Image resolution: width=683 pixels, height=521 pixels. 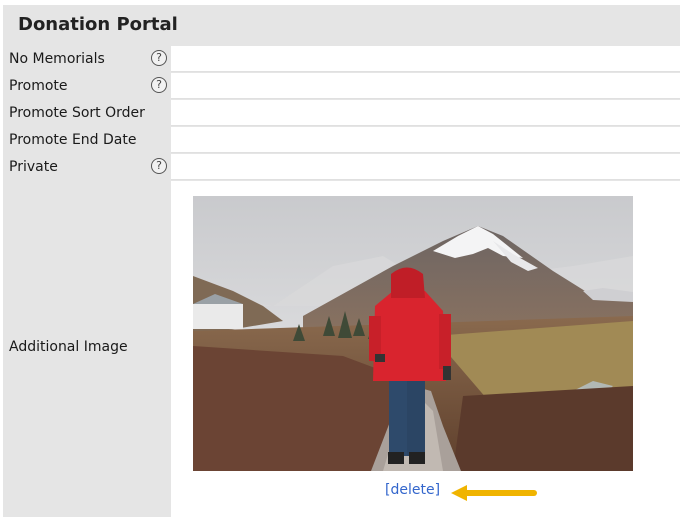 I want to click on delete-image-link: [delete], so click(x=412, y=490).